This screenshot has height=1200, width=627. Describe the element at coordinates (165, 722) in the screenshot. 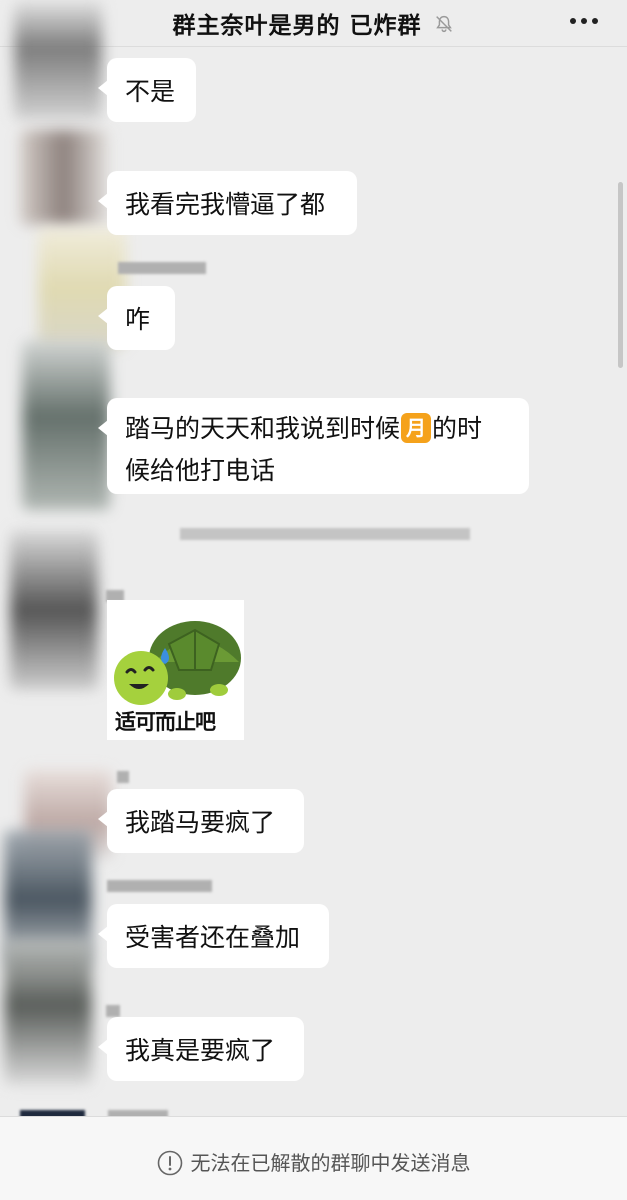

I see `sticker-caption: 适可而止吧` at that location.